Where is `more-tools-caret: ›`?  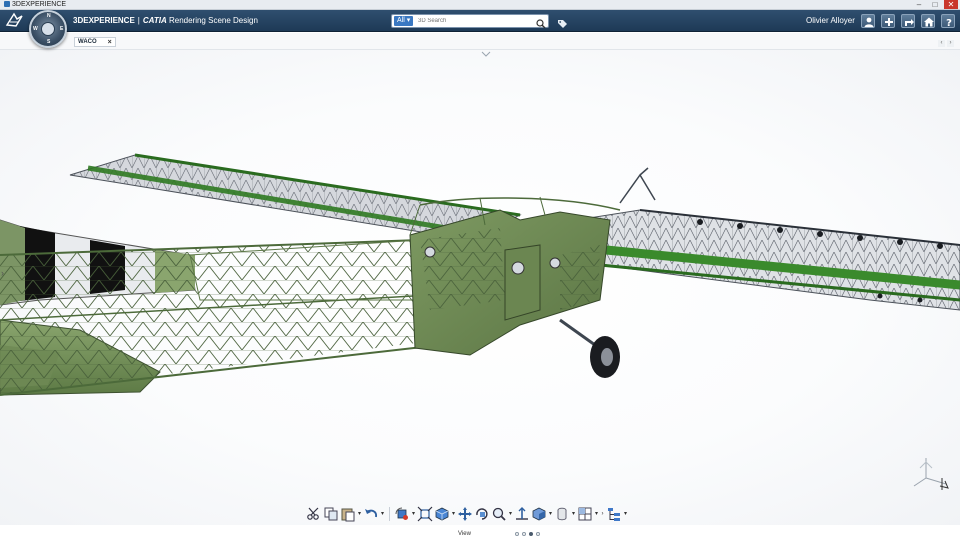 more-tools-caret: › is located at coordinates (602, 514).